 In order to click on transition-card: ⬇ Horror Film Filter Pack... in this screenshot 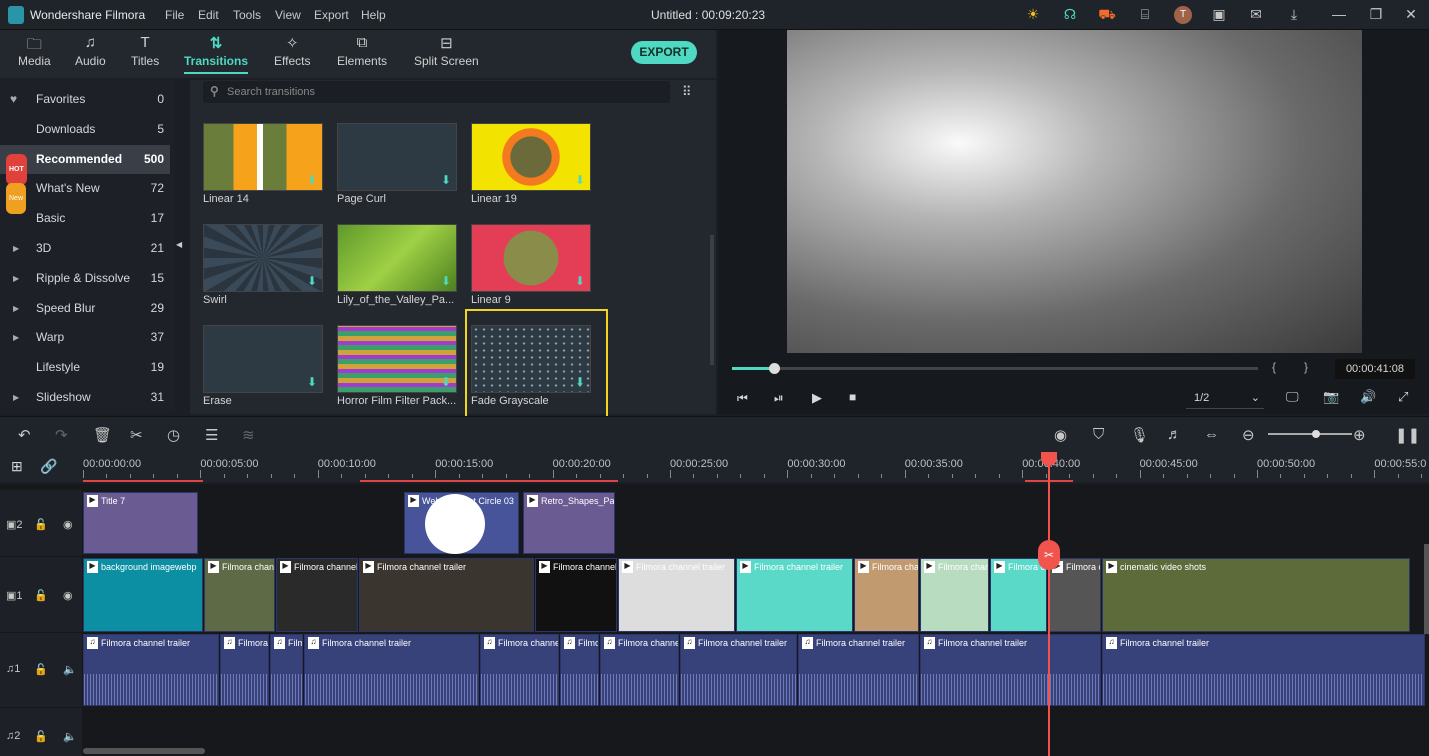, I will do `click(397, 366)`.